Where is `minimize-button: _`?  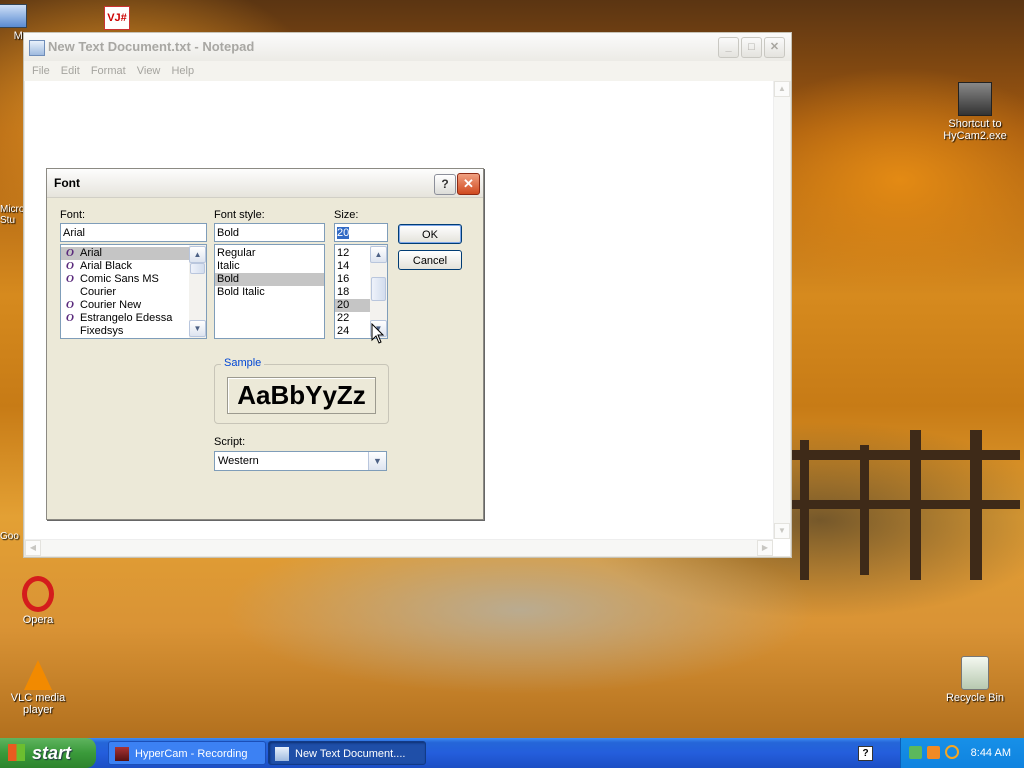 minimize-button: _ is located at coordinates (728, 47).